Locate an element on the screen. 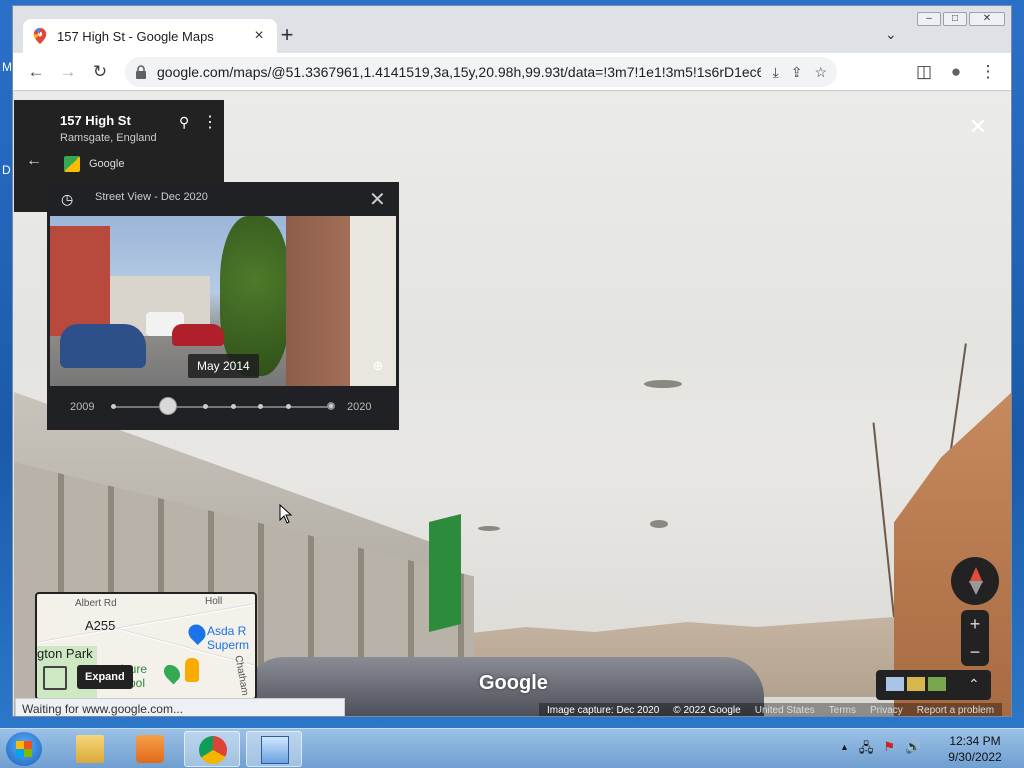  lock-icon is located at coordinates (141, 72).